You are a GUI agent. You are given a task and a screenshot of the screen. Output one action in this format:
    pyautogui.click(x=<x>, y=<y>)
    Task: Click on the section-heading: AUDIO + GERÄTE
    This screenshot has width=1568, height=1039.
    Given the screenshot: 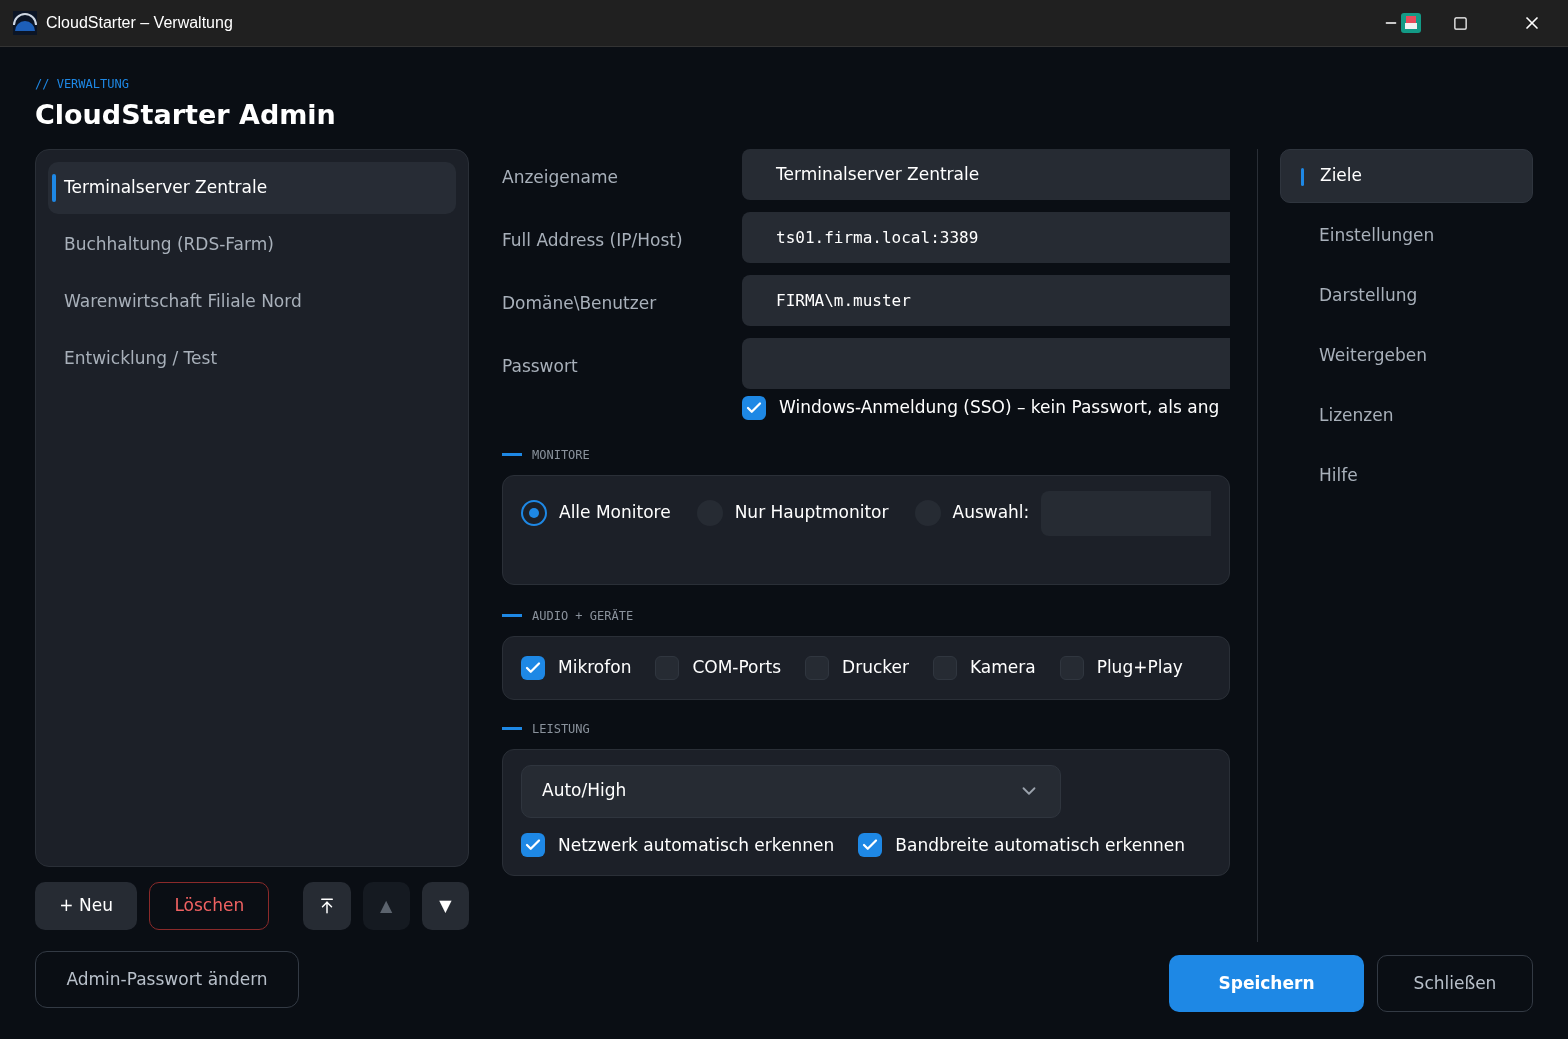 What is the action you would take?
    pyautogui.click(x=583, y=616)
    